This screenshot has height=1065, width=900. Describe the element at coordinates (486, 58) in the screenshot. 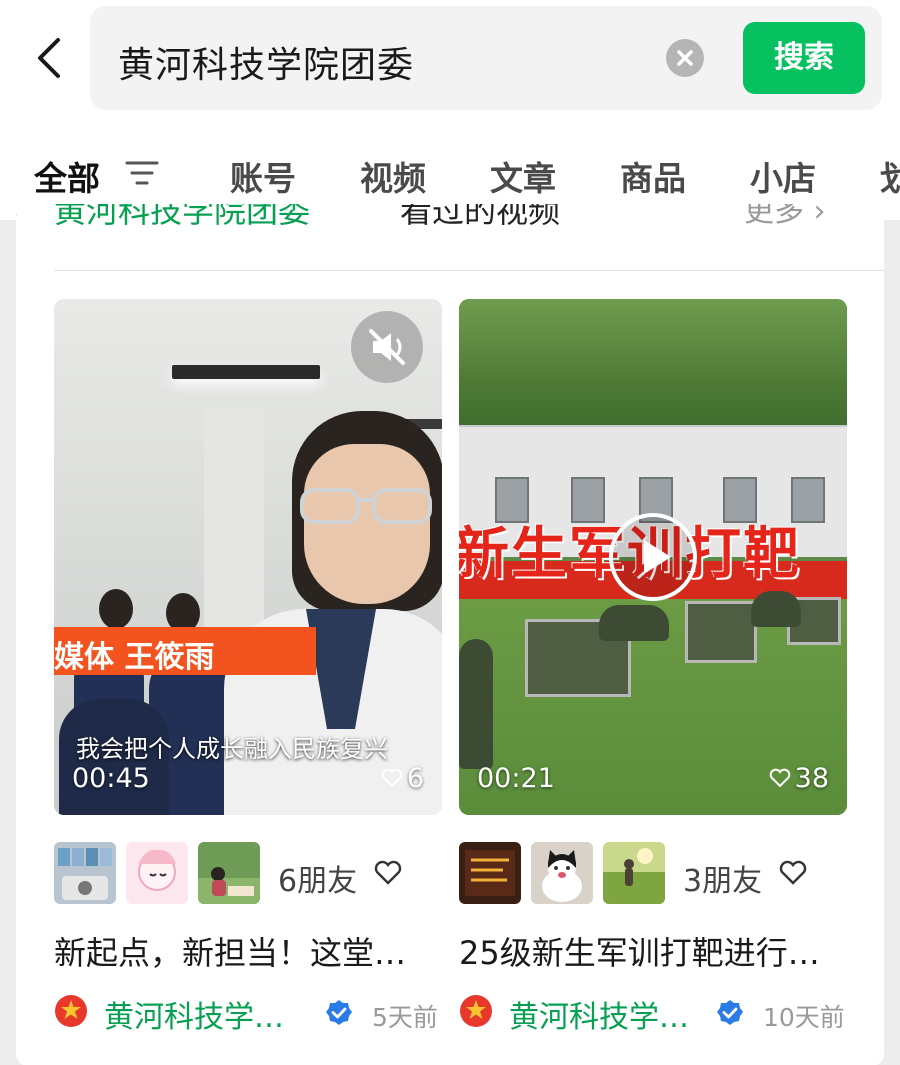

I see `search-input: 黄河科技学院团委 搜索` at that location.